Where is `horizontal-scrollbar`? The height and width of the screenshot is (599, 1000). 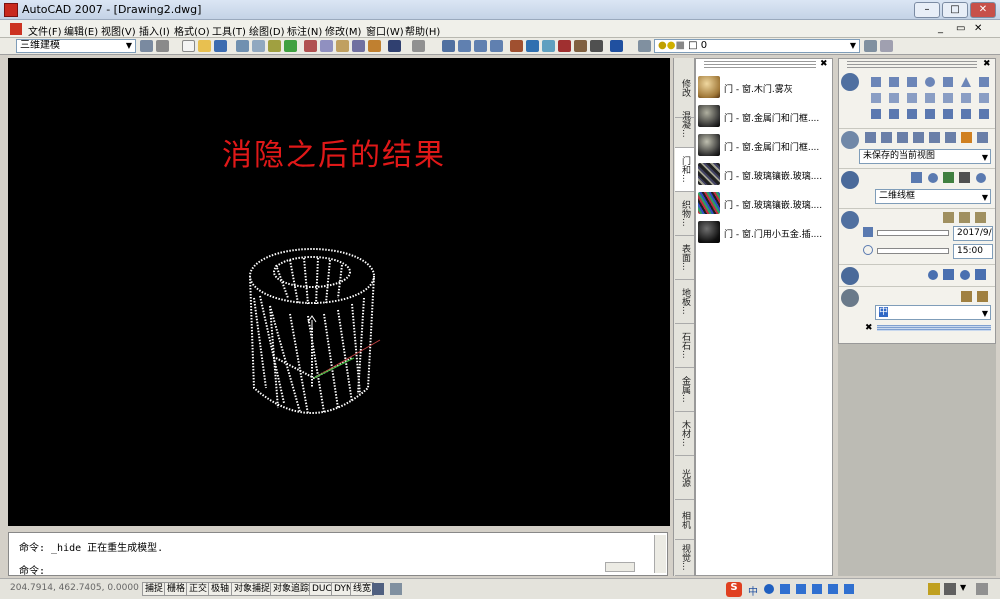 horizontal-scrollbar is located at coordinates (620, 567).